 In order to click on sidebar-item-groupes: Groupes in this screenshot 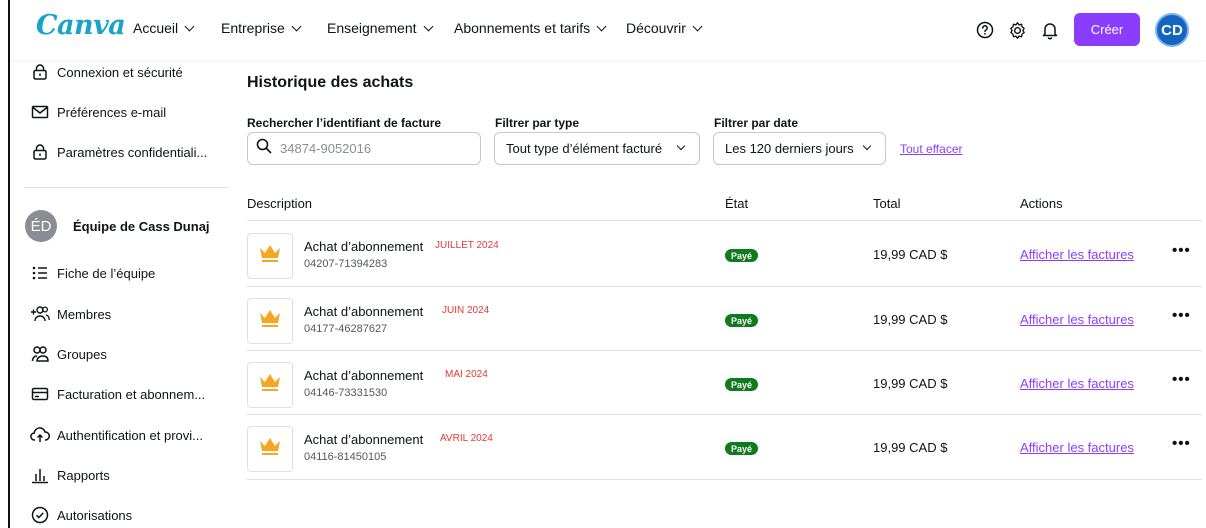, I will do `click(68, 354)`.